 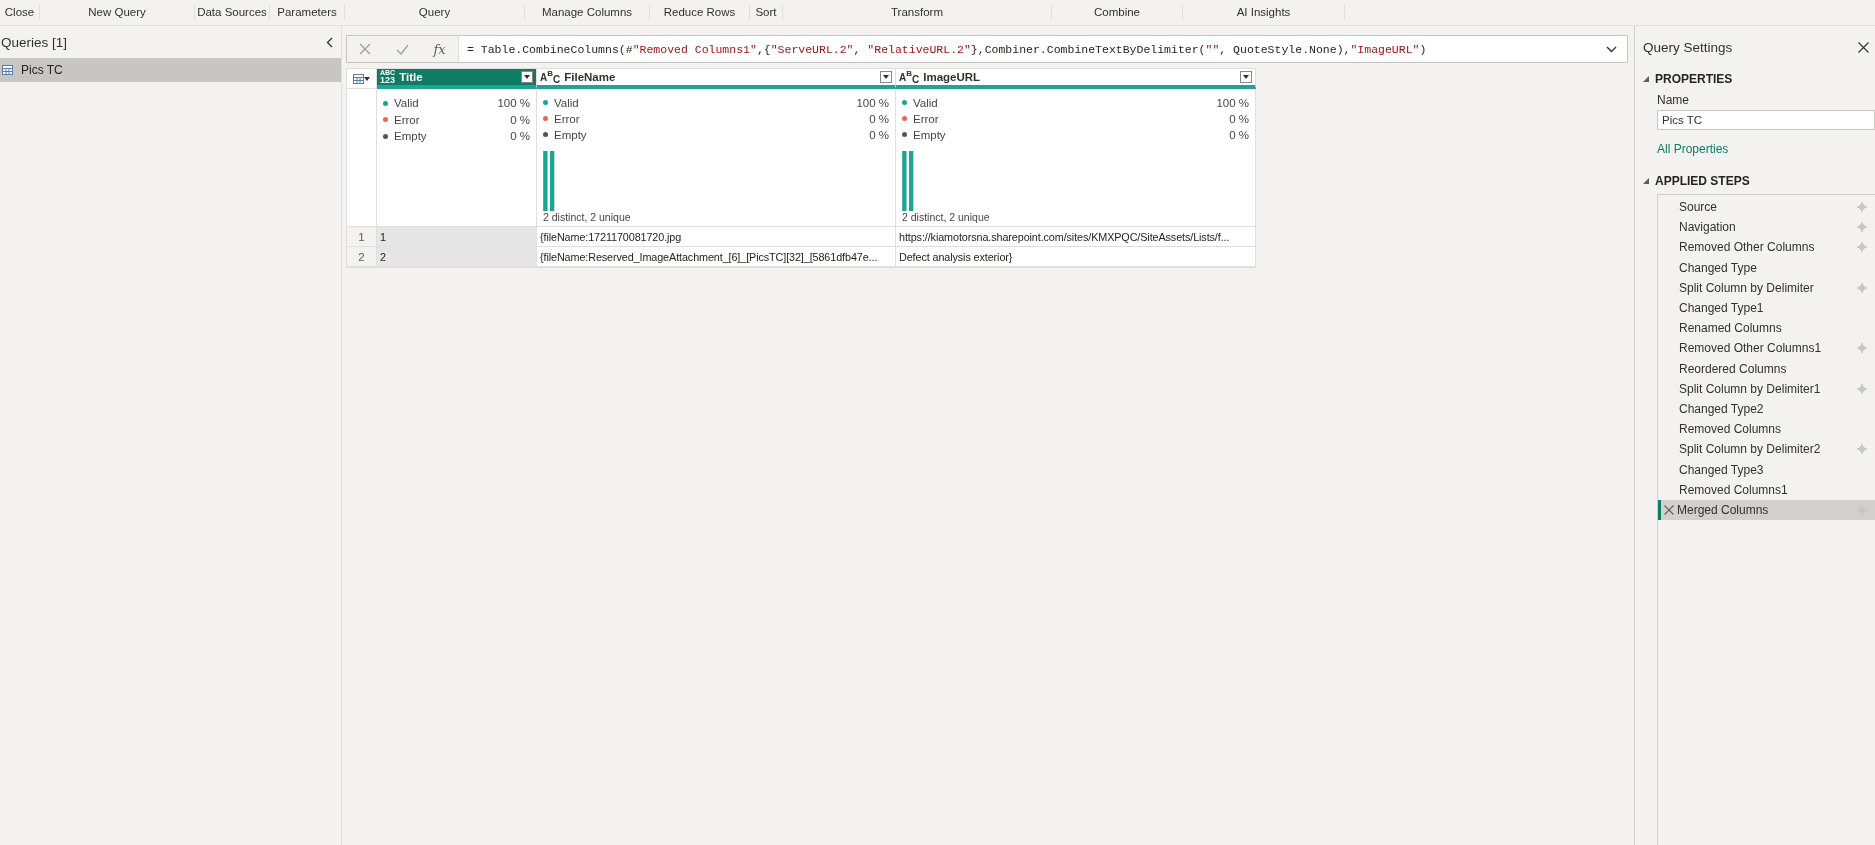 What do you see at coordinates (1688, 47) in the screenshot?
I see `panel-title: Query Settings` at bounding box center [1688, 47].